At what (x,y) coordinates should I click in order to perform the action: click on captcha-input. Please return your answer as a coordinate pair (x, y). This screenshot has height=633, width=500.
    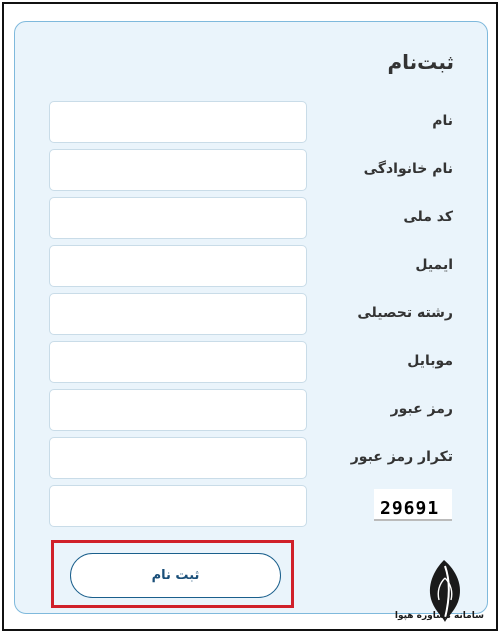
    Looking at the image, I should click on (178, 506).